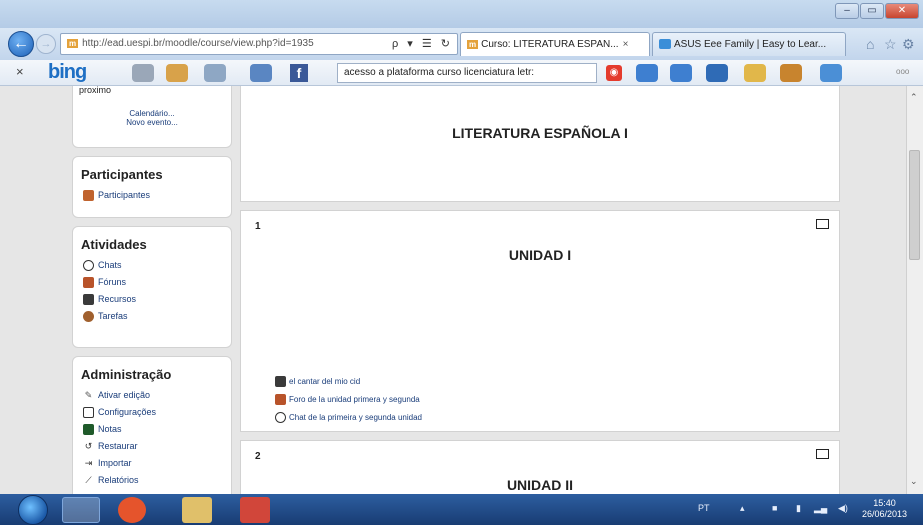  I want to click on bing-logo: bing, so click(67, 72).